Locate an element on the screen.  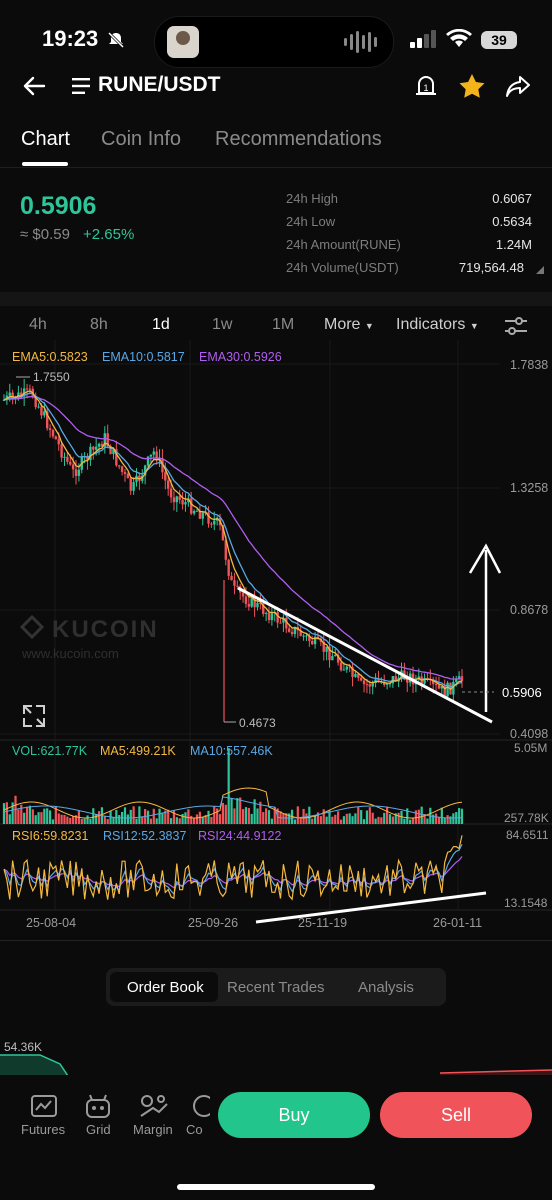
svg-text: 1 is located at coordinates (425, 88).